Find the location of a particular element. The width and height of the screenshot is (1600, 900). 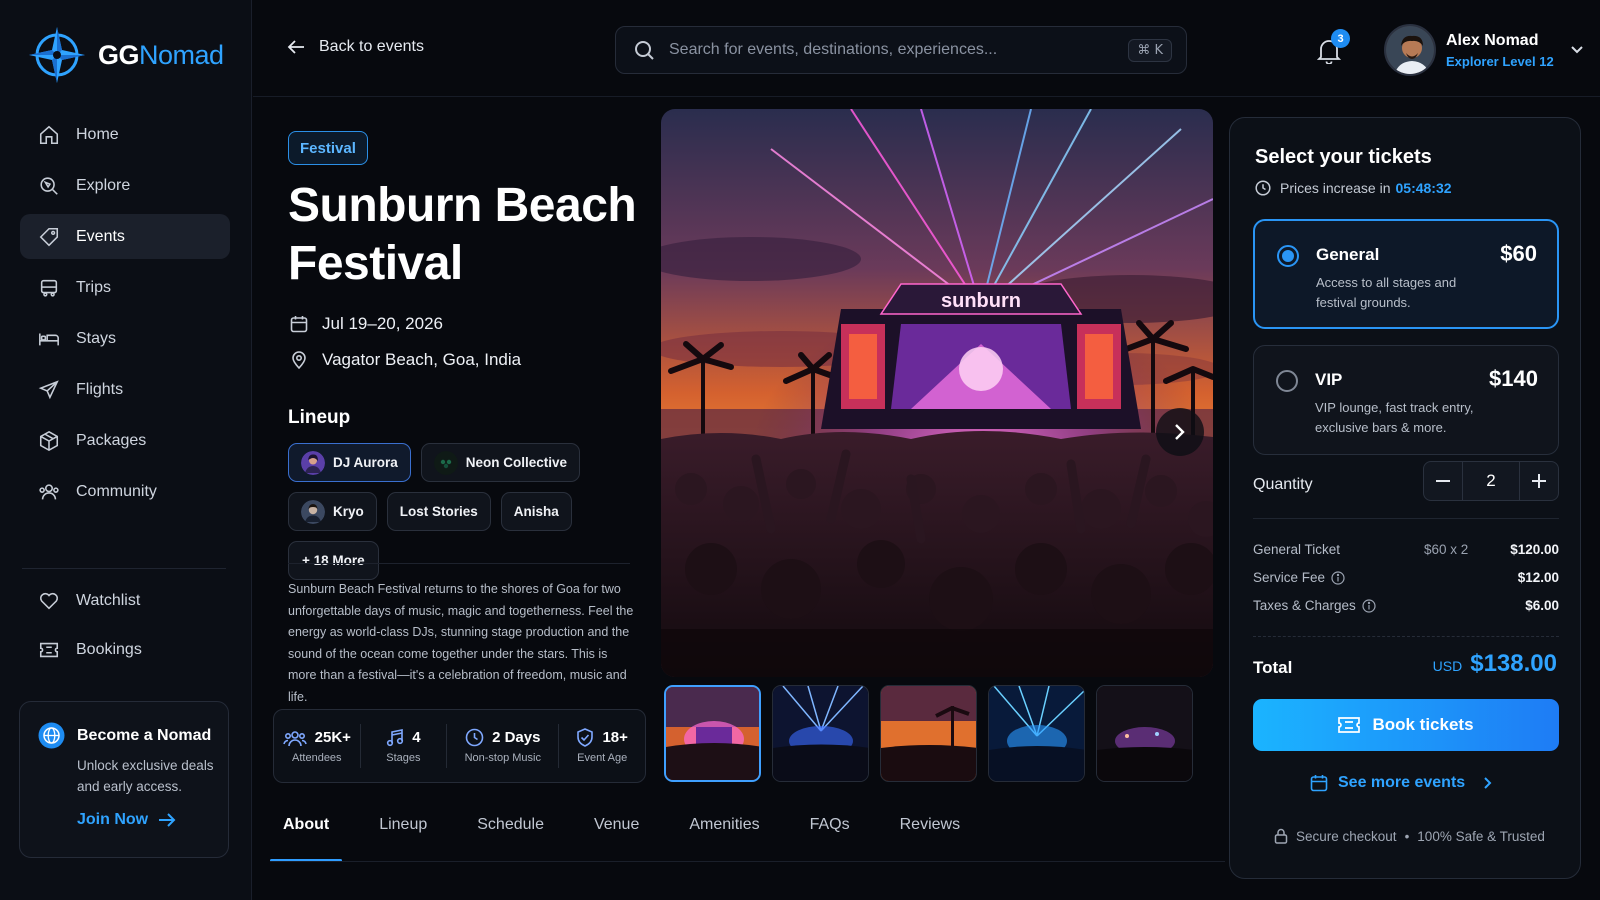

tab-amenities: Amenities is located at coordinates (724, 839).